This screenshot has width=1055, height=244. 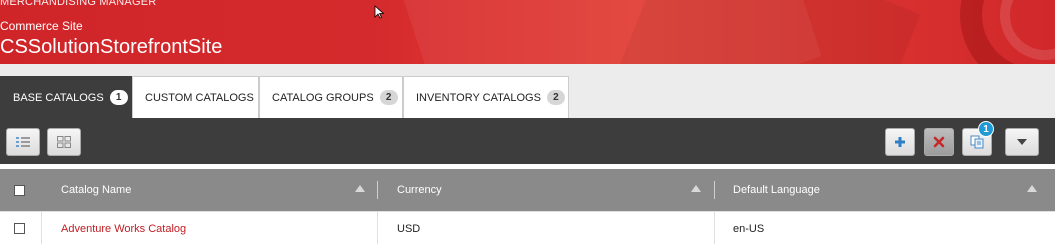 I want to click on column-header-default-language: Default Language, so click(x=776, y=190).